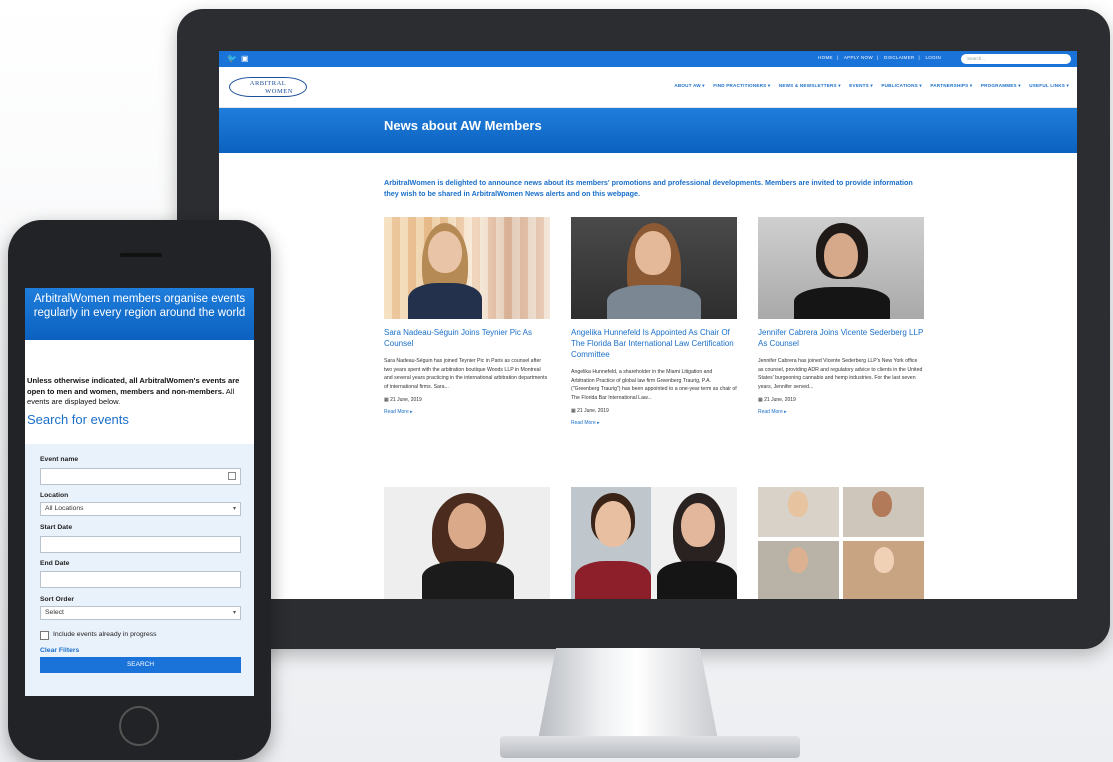  I want to click on top-link-login: LOGIN, so click(933, 57).